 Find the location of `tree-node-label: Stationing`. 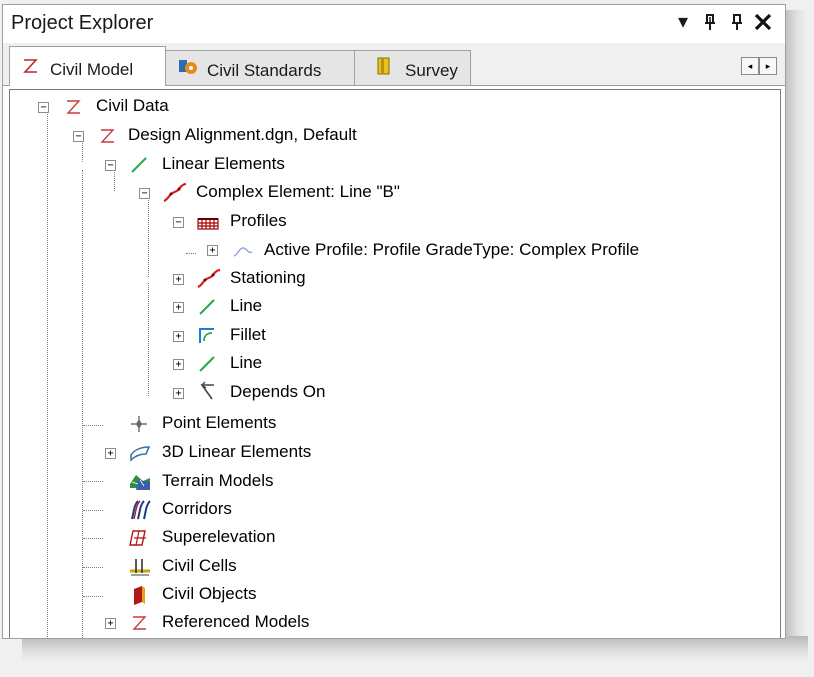

tree-node-label: Stationing is located at coordinates (268, 277).